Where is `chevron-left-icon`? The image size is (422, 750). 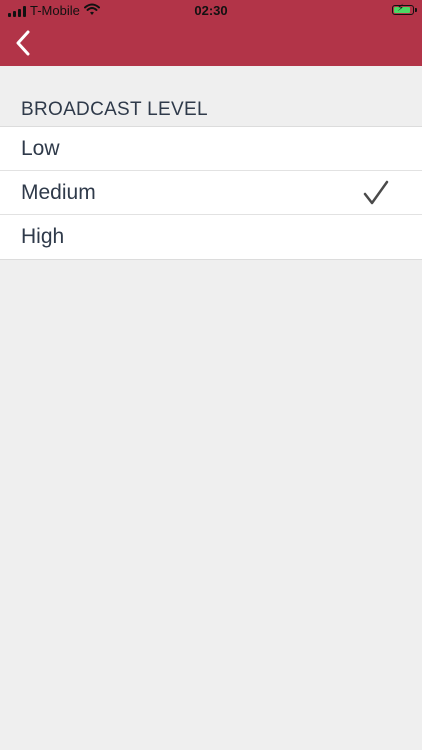
chevron-left-icon is located at coordinates (23, 43).